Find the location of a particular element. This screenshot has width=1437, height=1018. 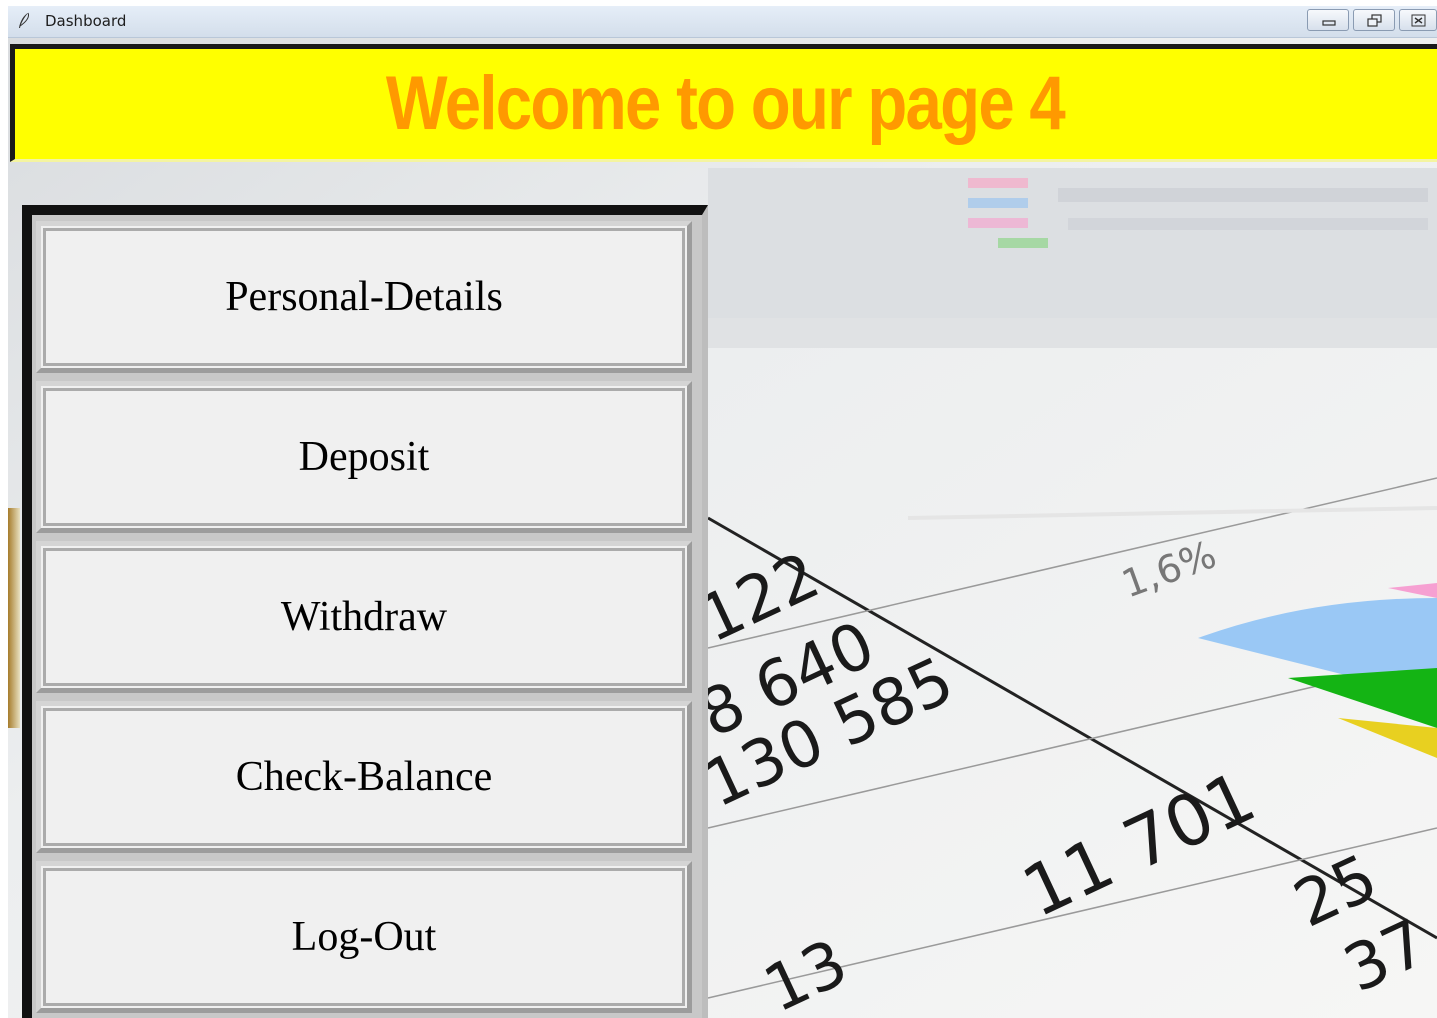

check-balance-button: Check-Balance is located at coordinates (364, 777).